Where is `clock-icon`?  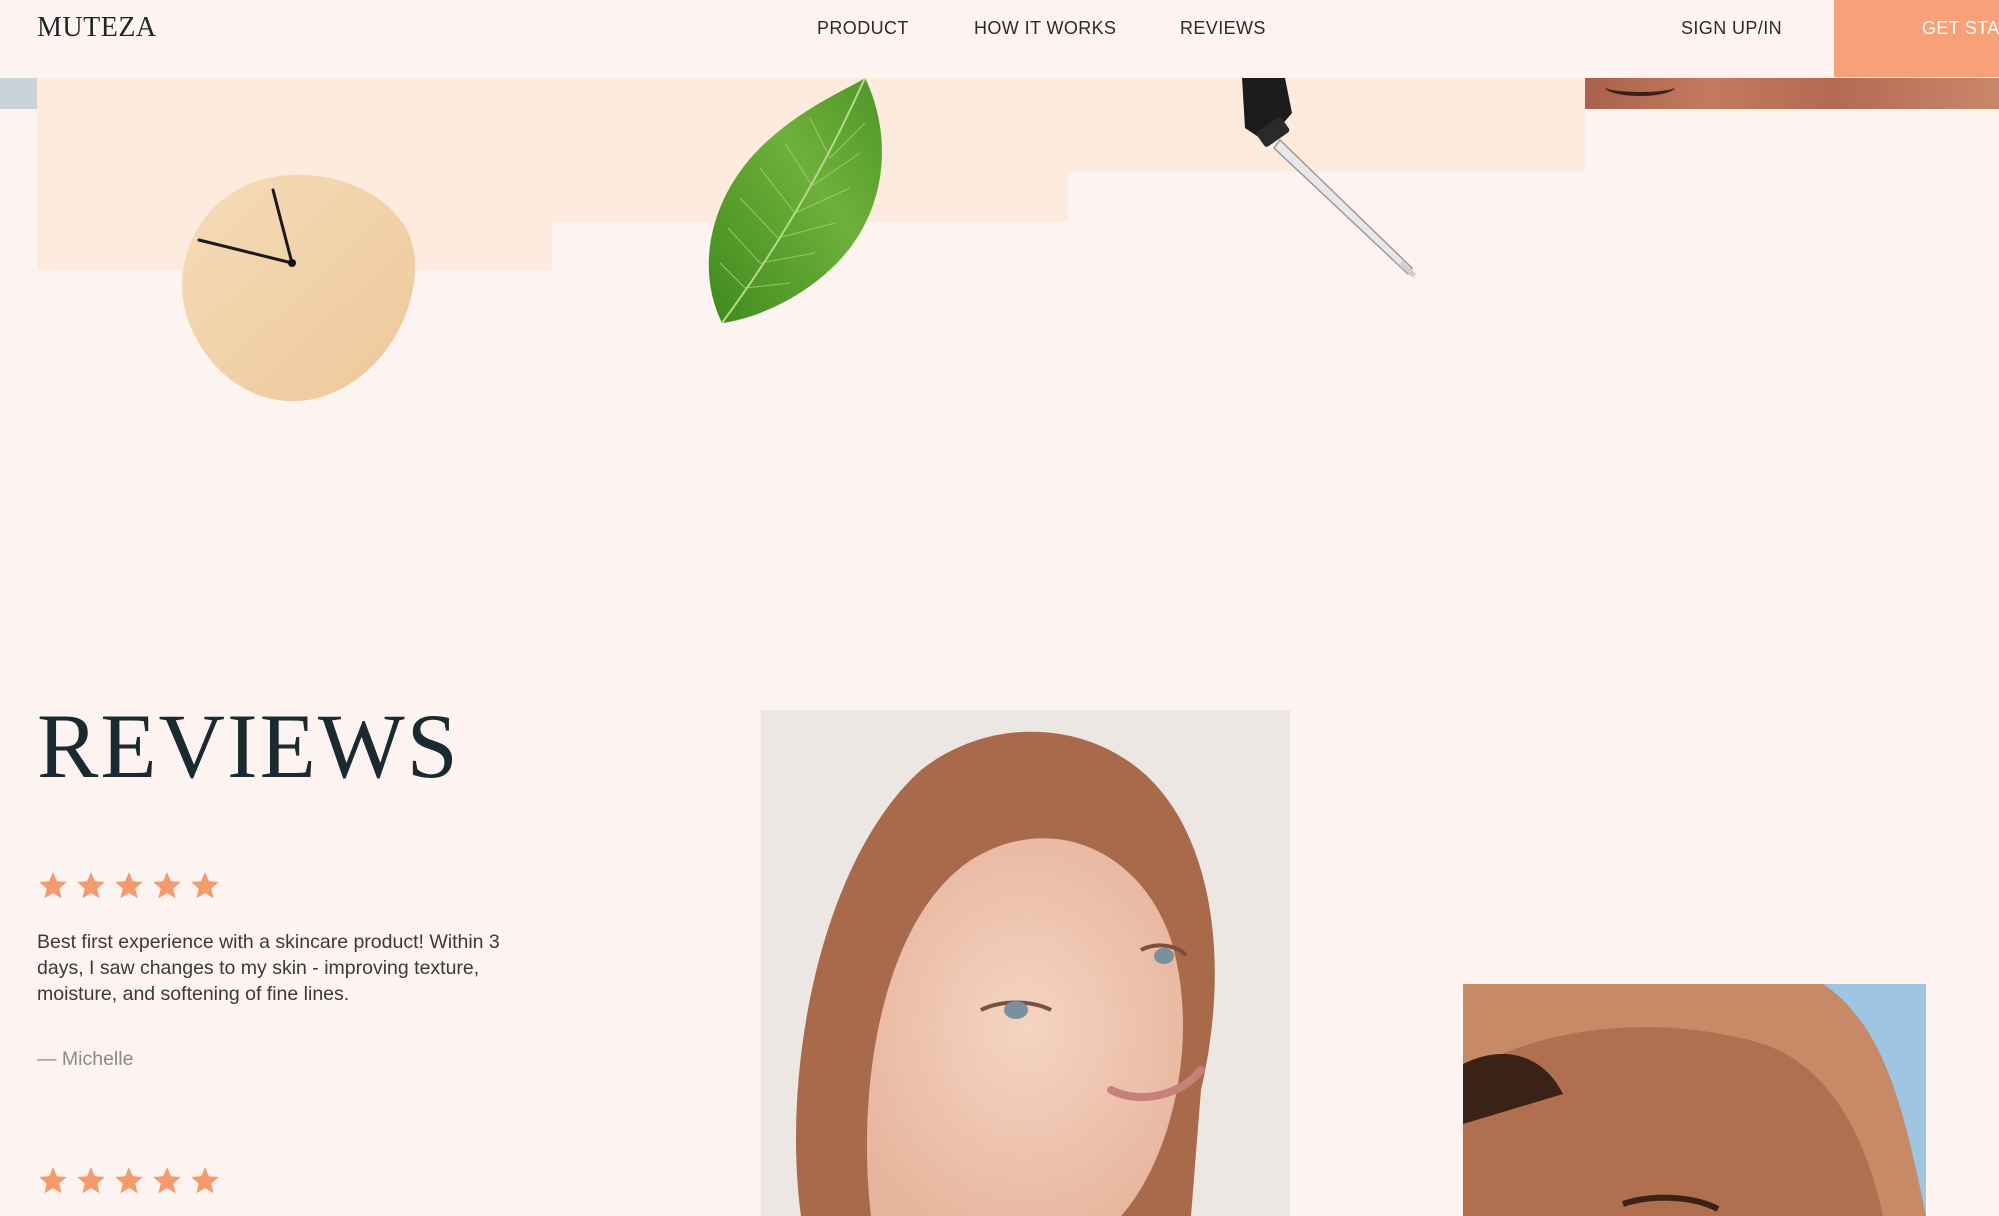 clock-icon is located at coordinates (299, 288).